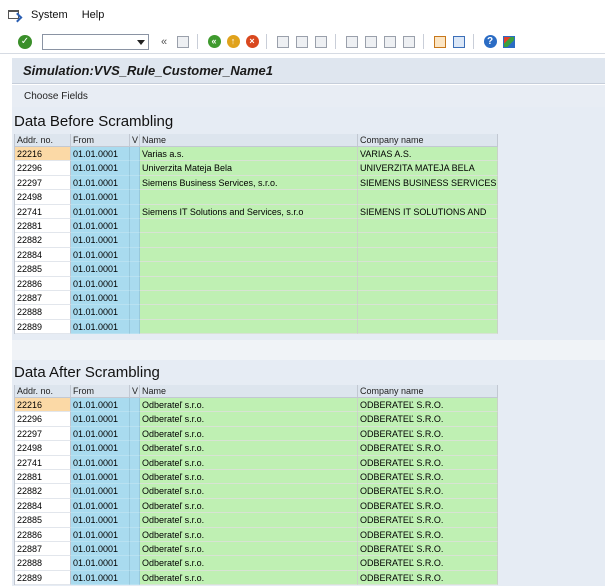  Describe the element at coordinates (409, 42) in the screenshot. I see `last-page-icon` at that location.